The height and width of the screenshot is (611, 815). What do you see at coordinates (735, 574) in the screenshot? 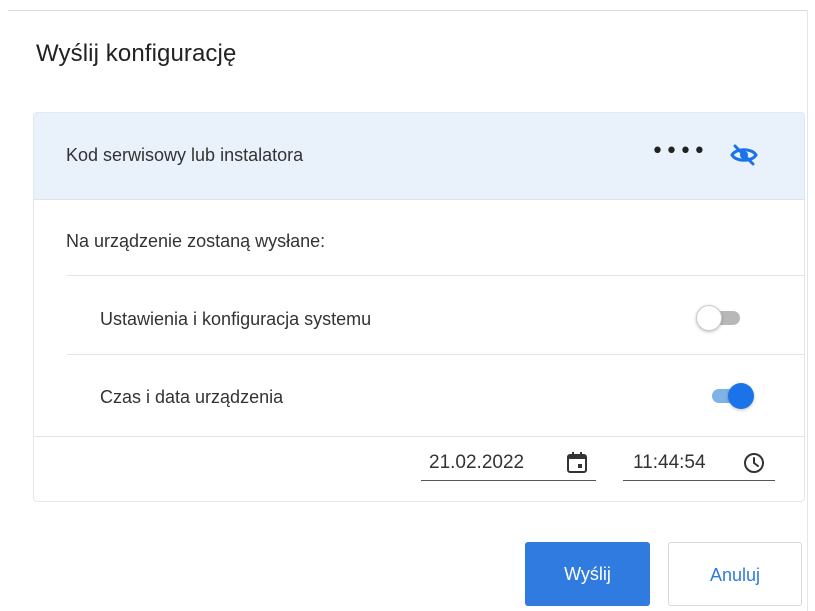
I see `cancel-button: Anuluj` at bounding box center [735, 574].